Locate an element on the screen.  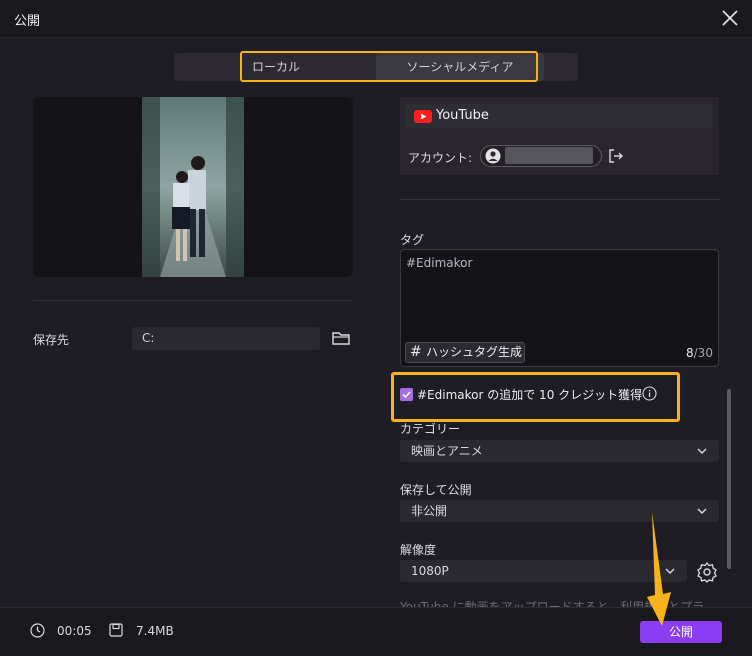
generate-hashtag-button: # ハッシュタグ生成 is located at coordinates (465, 352).